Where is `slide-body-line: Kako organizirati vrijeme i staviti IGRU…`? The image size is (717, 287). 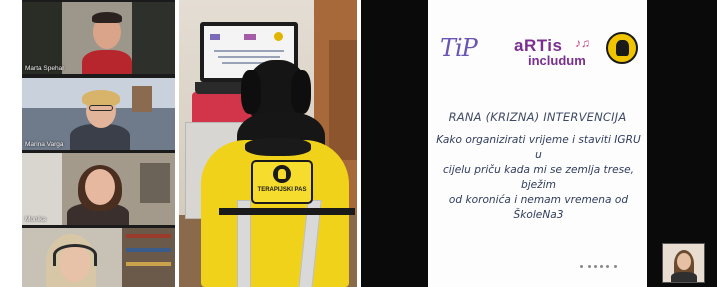 slide-body-line: Kako organizirati vrijeme i staviti IGRU… is located at coordinates (538, 147).